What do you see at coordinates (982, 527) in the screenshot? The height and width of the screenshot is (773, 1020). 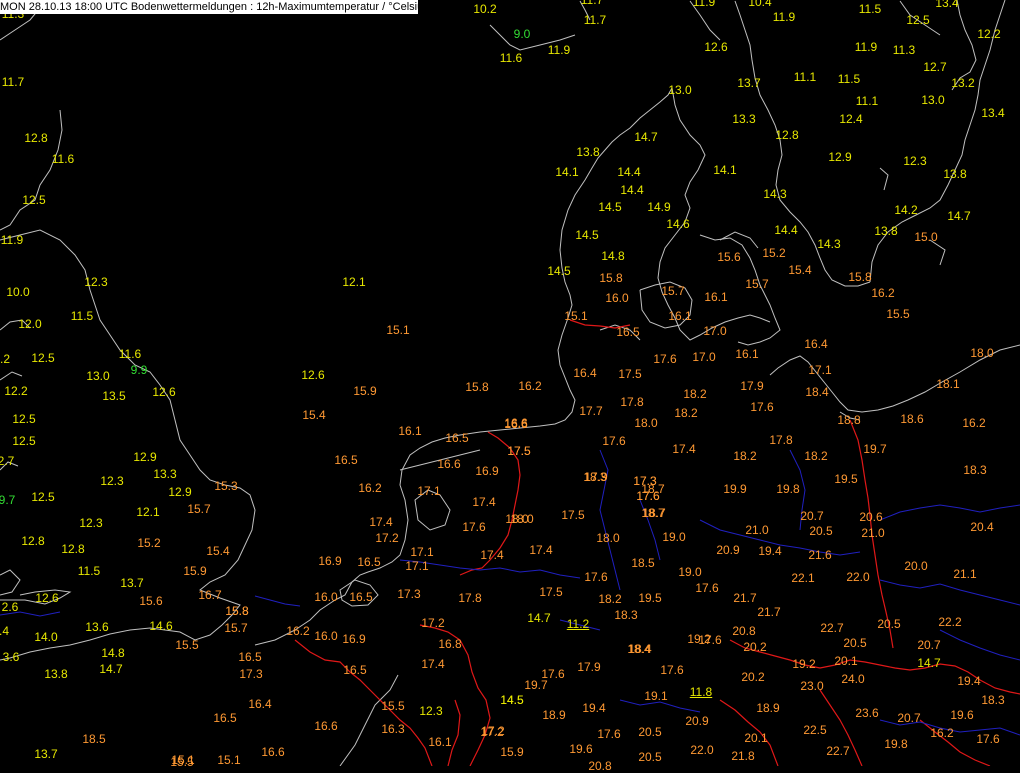 I see `temperature-label: 20.4` at bounding box center [982, 527].